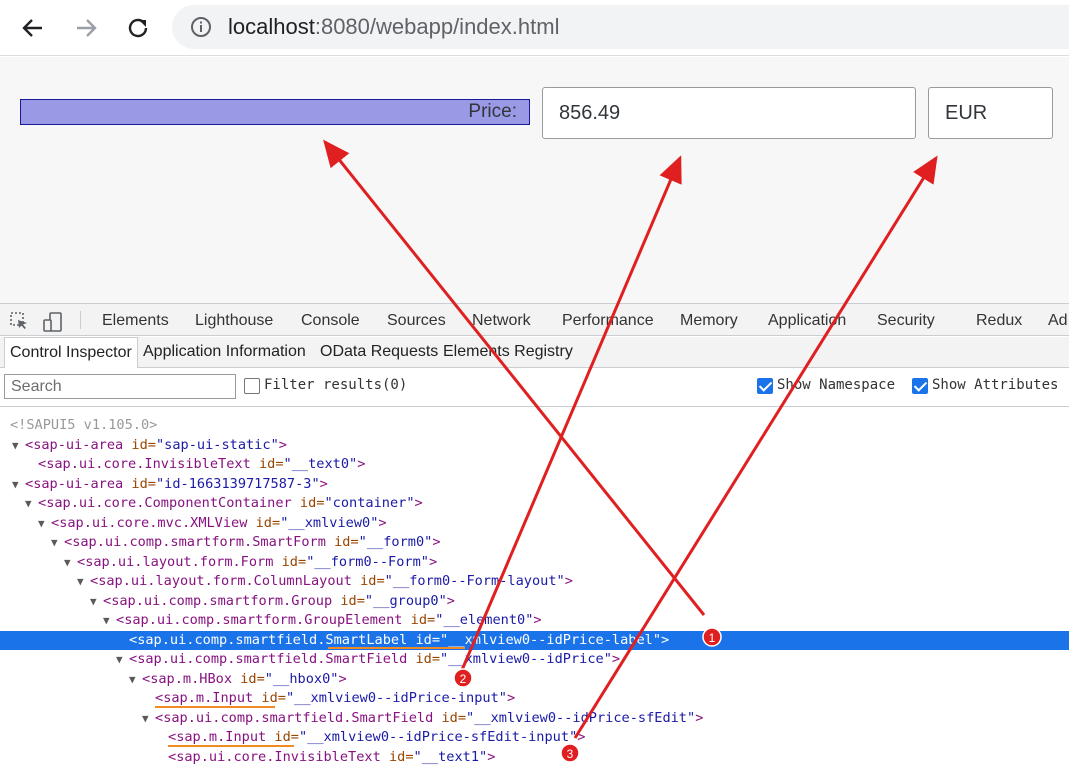 Image resolution: width=1069 pixels, height=775 pixels. What do you see at coordinates (920, 386) in the screenshot?
I see `show-attributes-checkbox` at bounding box center [920, 386].